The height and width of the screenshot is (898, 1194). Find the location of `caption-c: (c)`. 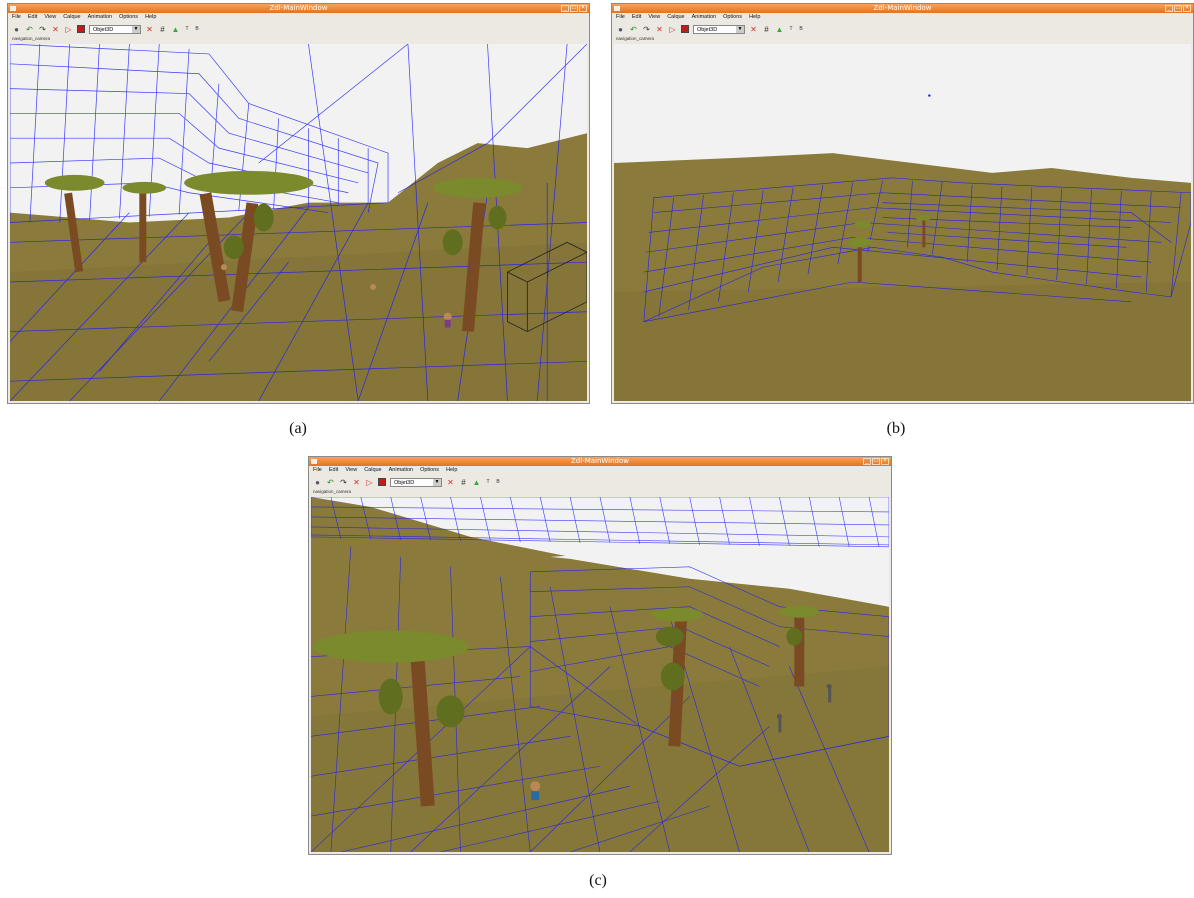

caption-c: (c) is located at coordinates (598, 880).